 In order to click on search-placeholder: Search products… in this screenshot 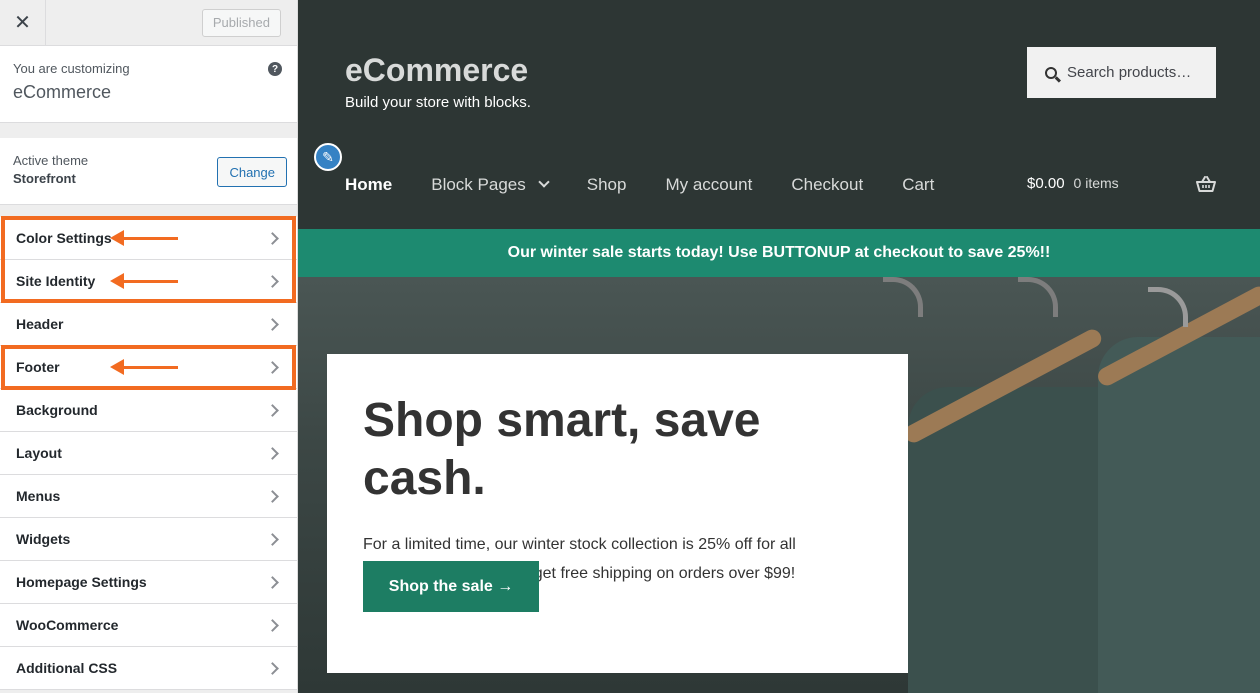, I will do `click(1129, 72)`.